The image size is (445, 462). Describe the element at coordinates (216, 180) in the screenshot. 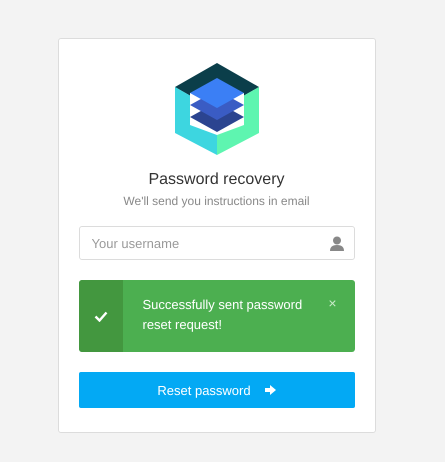

I see `page-title: Password recovery` at that location.